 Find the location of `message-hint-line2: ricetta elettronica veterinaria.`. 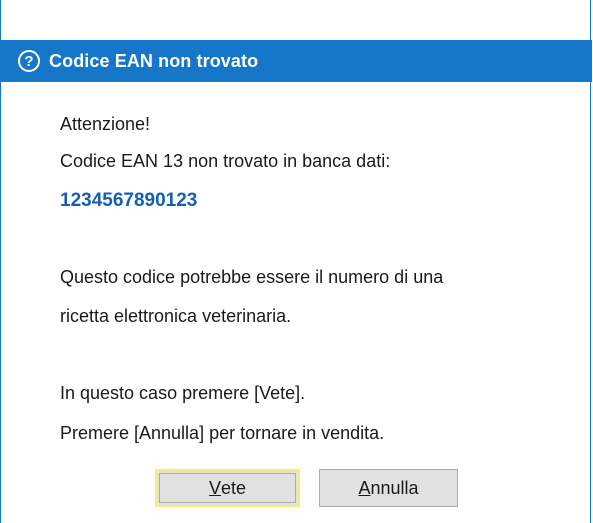

message-hint-line2: ricetta elettronica veterinaria. is located at coordinates (176, 316).